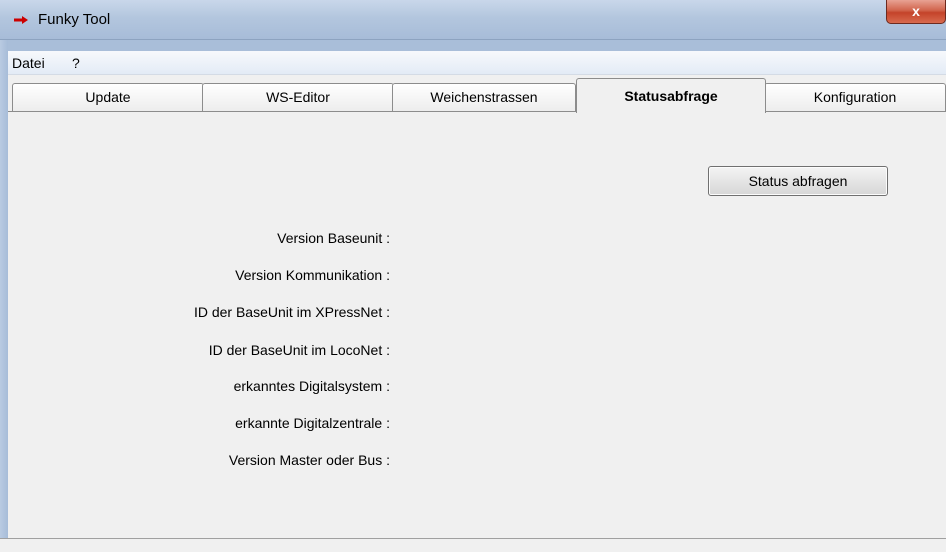 This screenshot has width=946, height=552. What do you see at coordinates (333, 238) in the screenshot?
I see `label-version-baseunit: Version Baseunit :` at bounding box center [333, 238].